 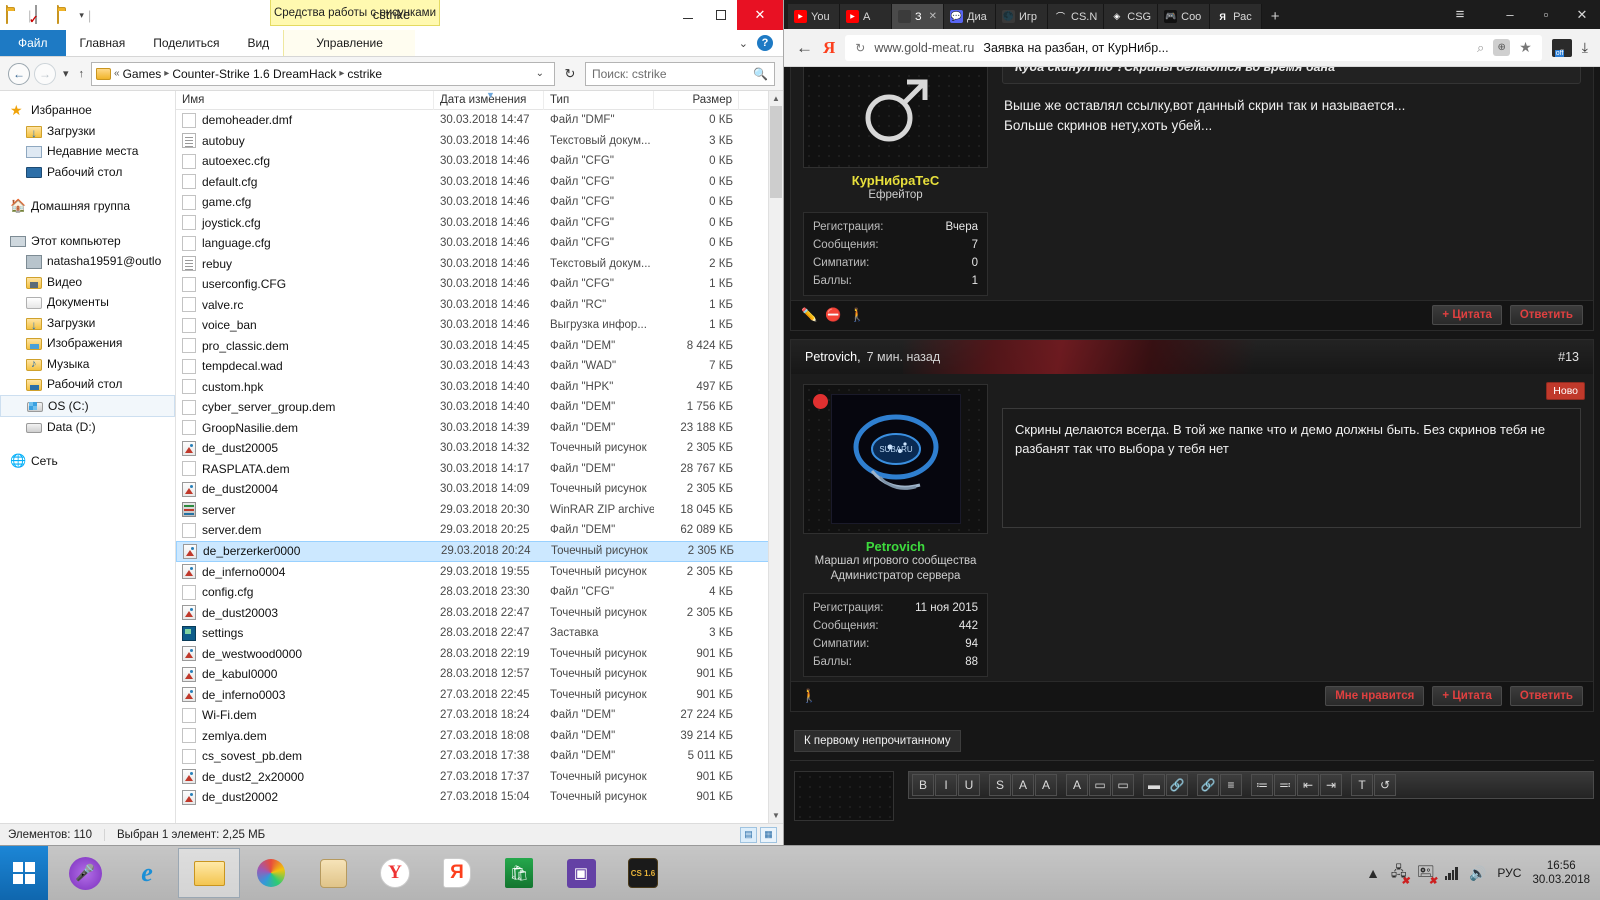 What do you see at coordinates (1509, 873) in the screenshot?
I see `language-indicator: РУС` at bounding box center [1509, 873].